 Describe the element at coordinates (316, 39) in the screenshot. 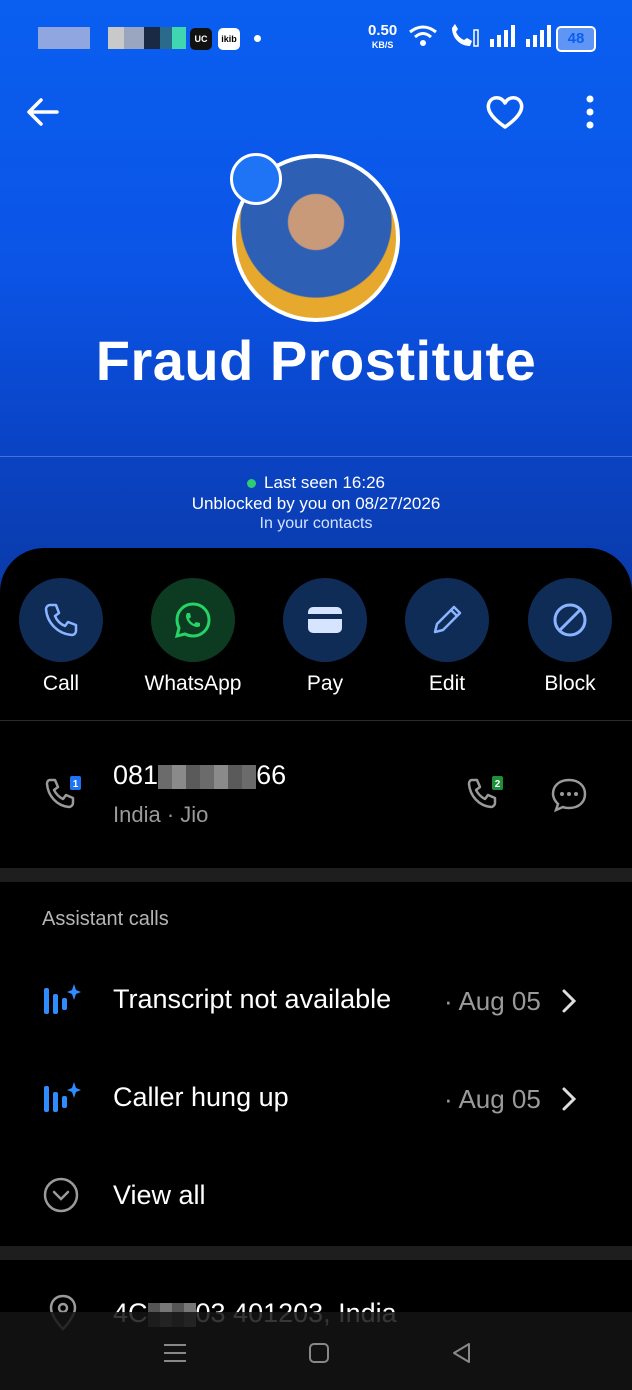

I see `status-bar: UC ikib 0.50 KB/S 48` at that location.